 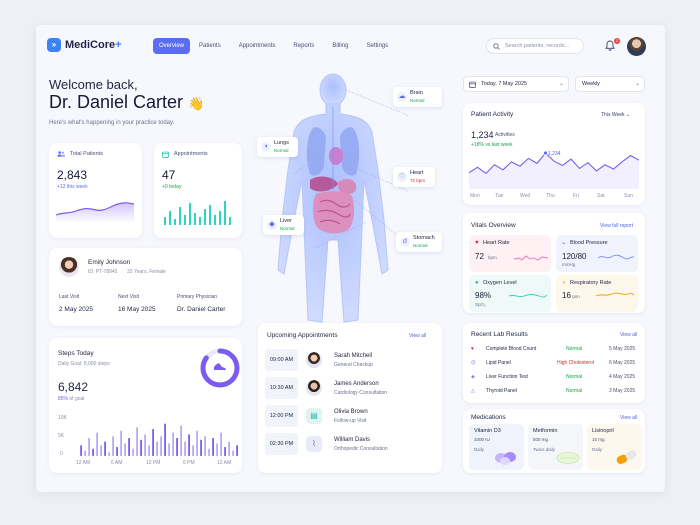 I want to click on vital-respiratory: ◖ Respiratory Rate 16 rpm, so click(x=597, y=293).